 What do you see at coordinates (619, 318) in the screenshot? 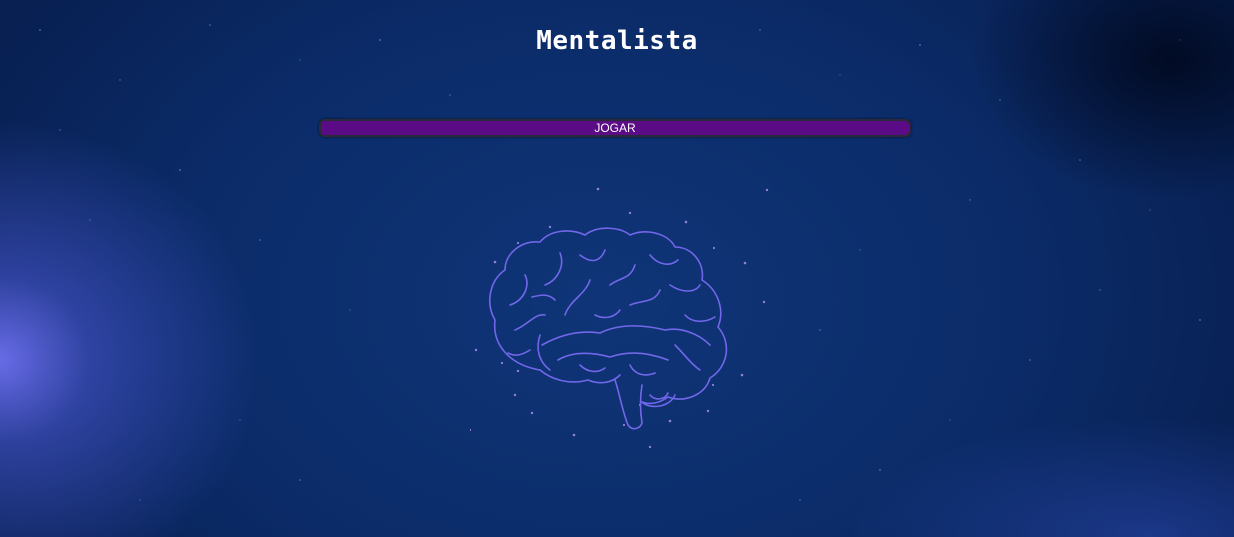
I see `brain-icon` at bounding box center [619, 318].